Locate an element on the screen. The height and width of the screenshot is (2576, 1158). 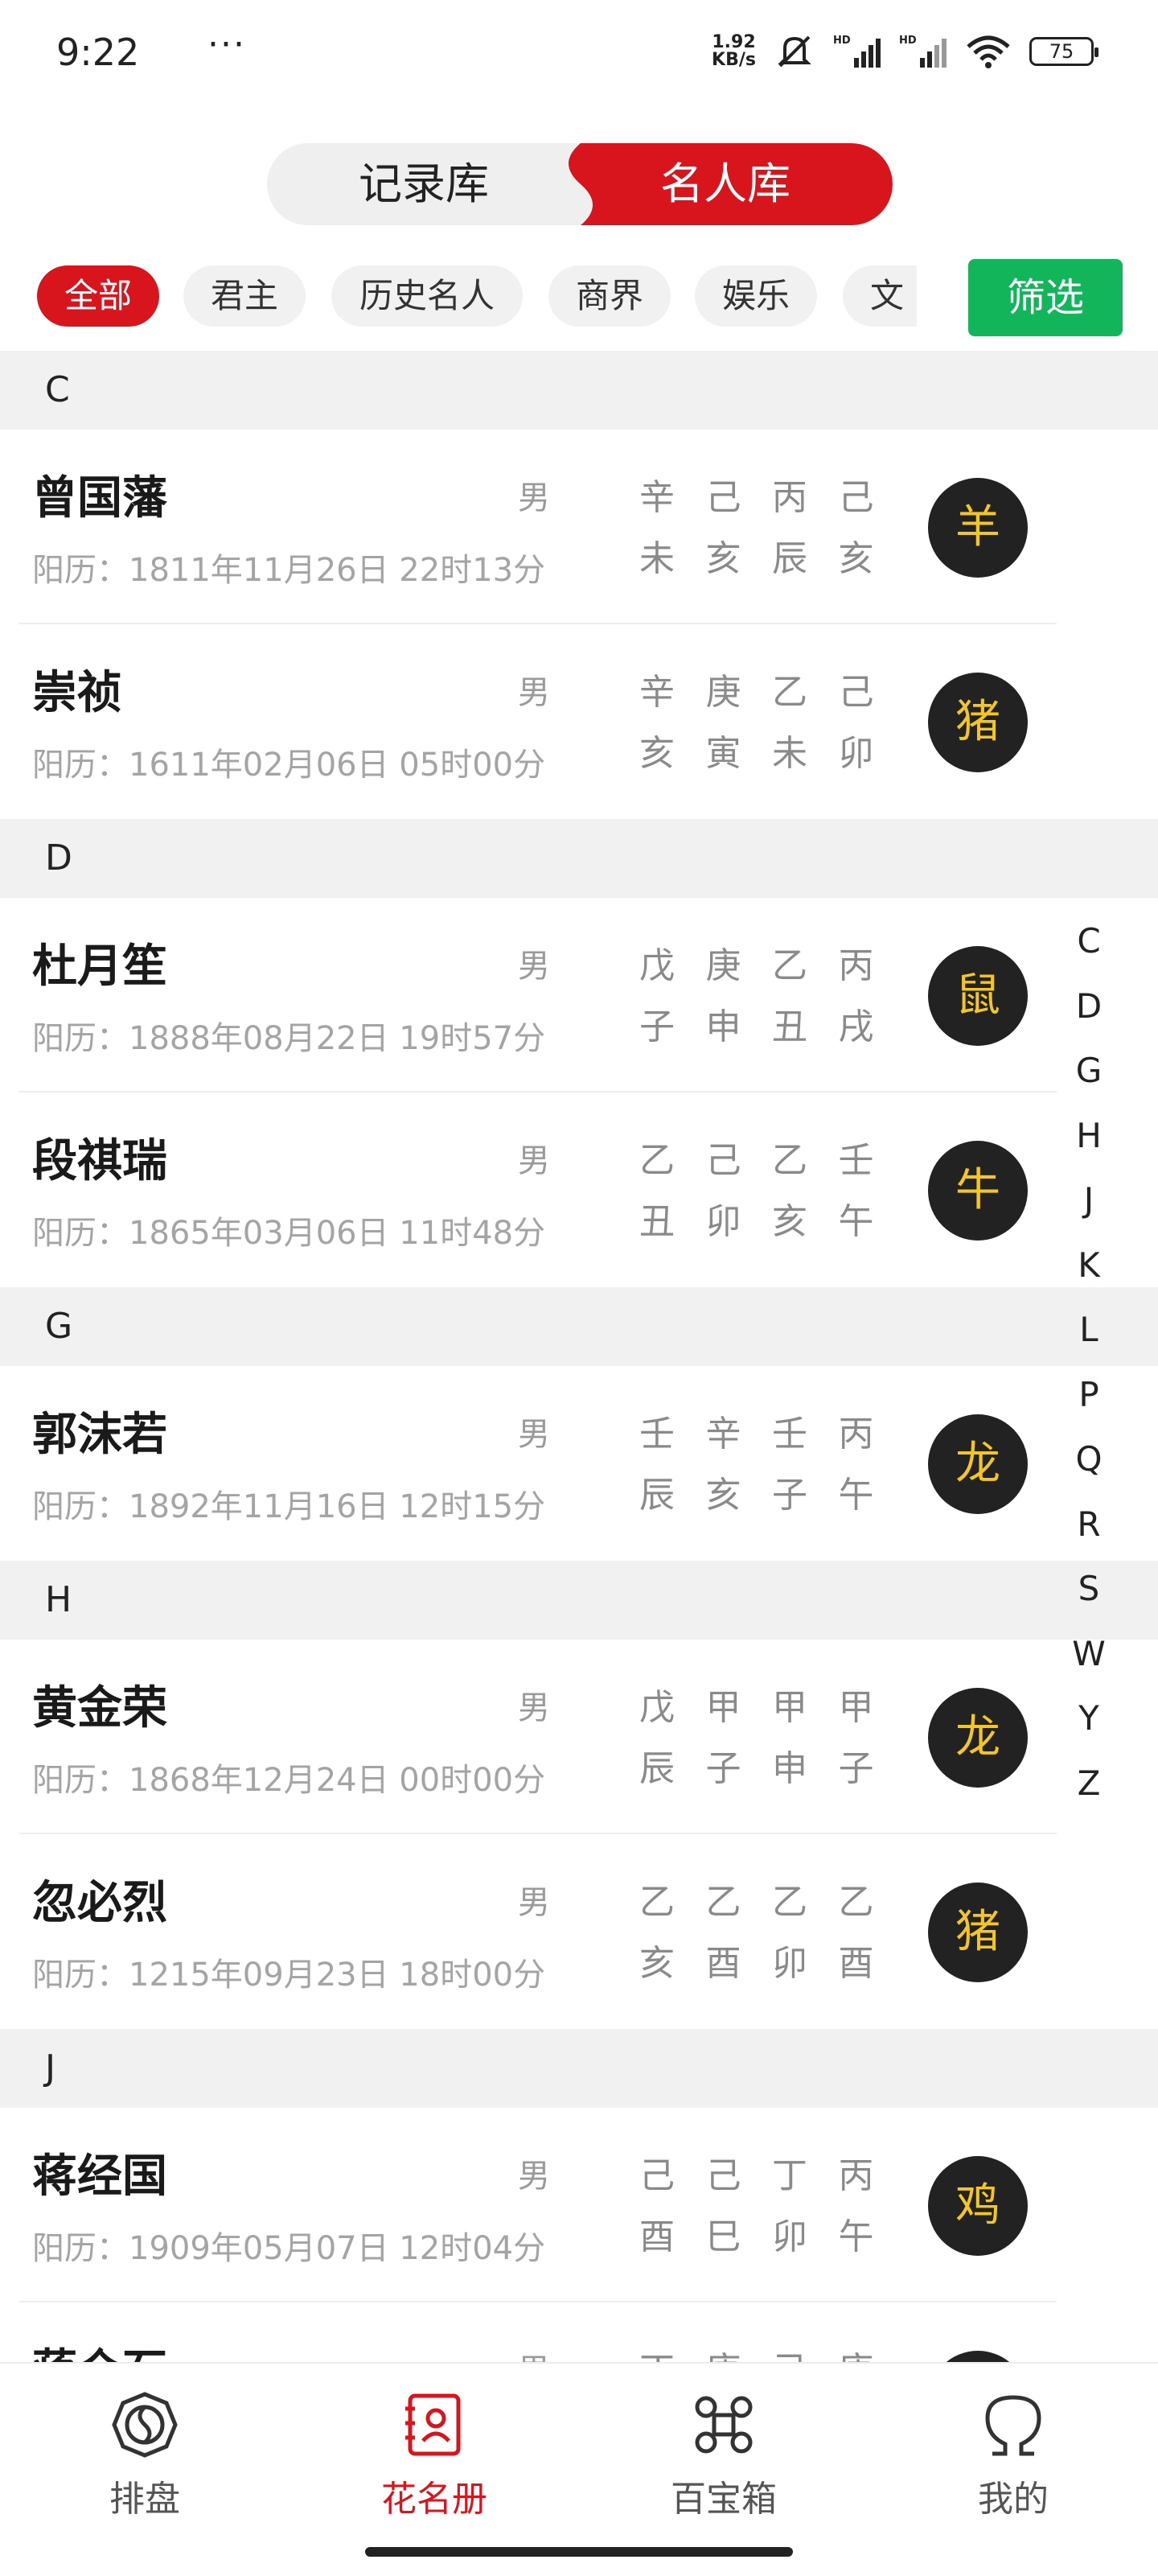
status-icons: 1.92 KB/s HD HD 75 is located at coordinates (905, 51).